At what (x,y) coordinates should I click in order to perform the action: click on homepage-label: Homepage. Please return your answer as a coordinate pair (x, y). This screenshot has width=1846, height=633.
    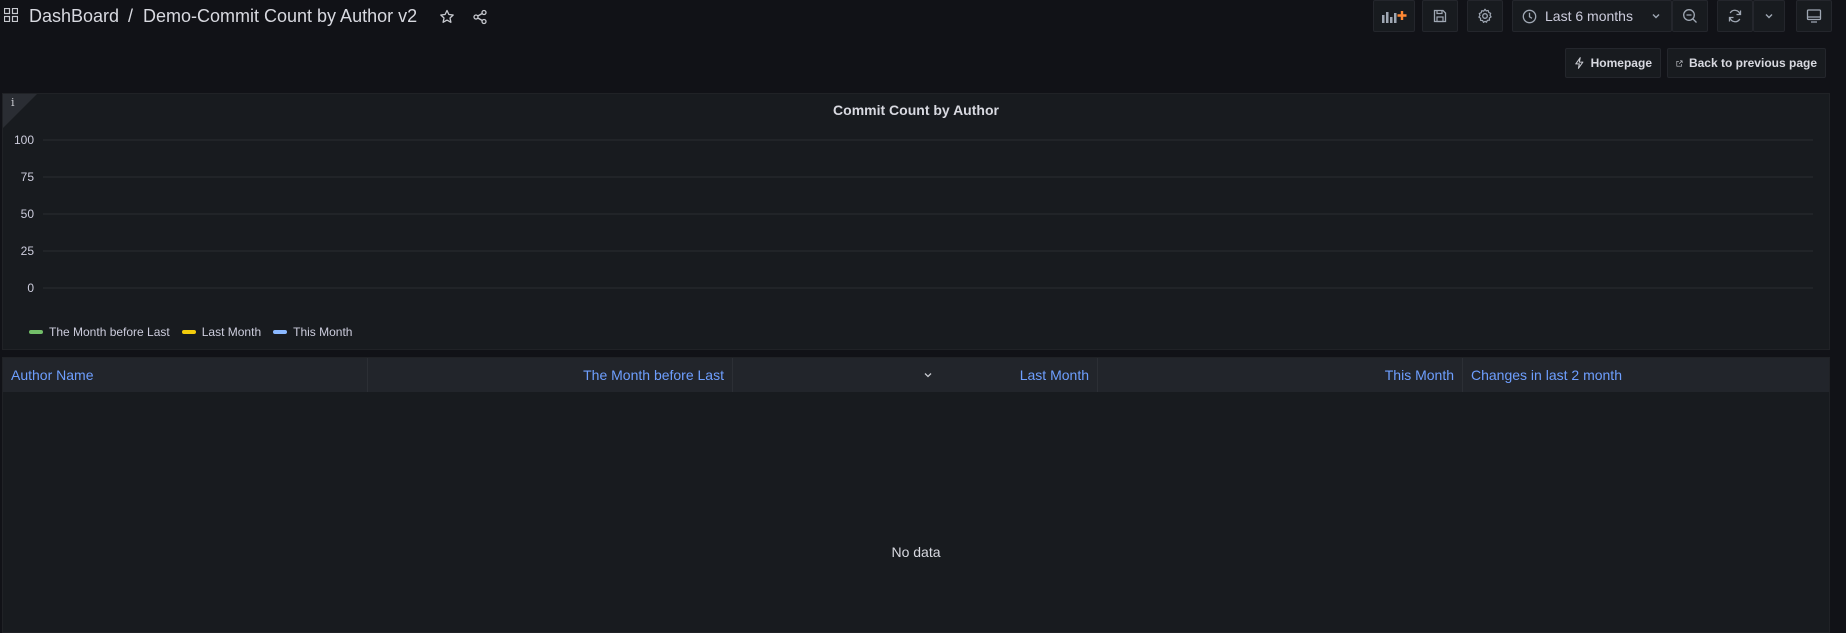
    Looking at the image, I should click on (1621, 63).